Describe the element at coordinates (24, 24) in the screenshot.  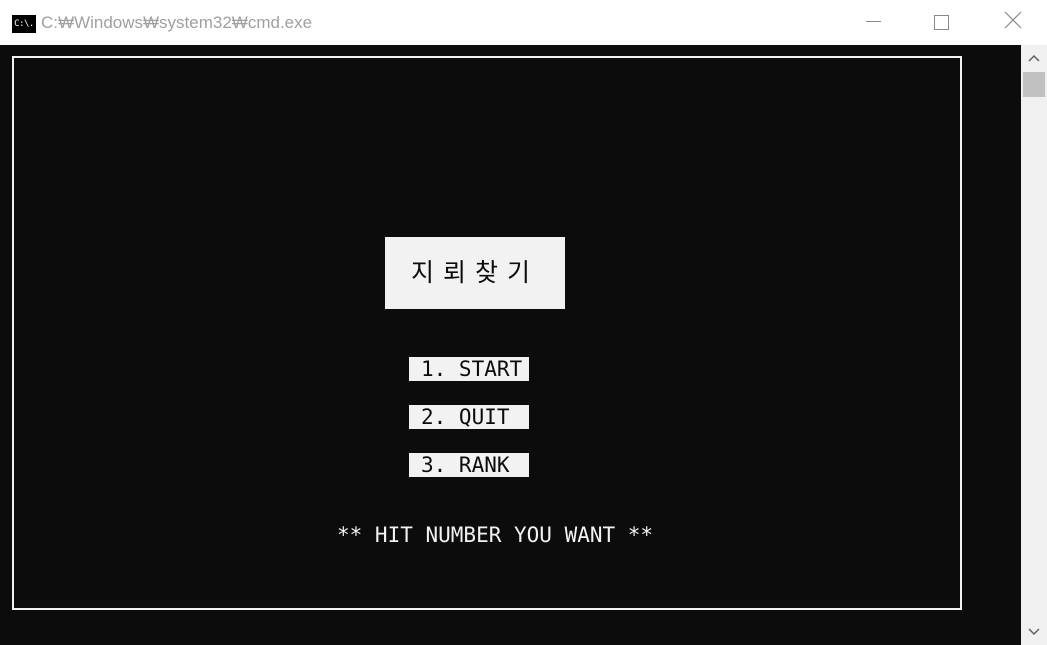
I see `cmd-icon: C:\.` at that location.